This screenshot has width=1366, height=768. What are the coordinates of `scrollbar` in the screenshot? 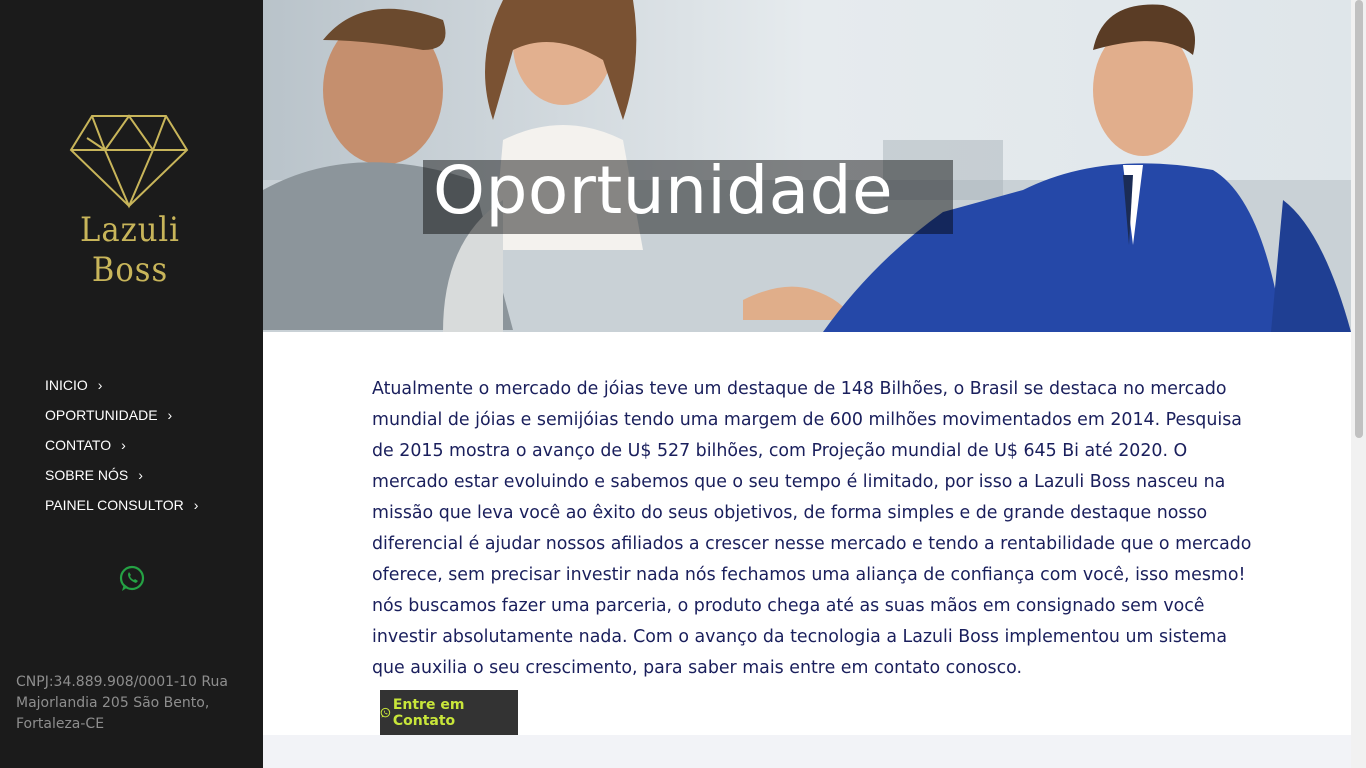 It's located at (1358, 384).